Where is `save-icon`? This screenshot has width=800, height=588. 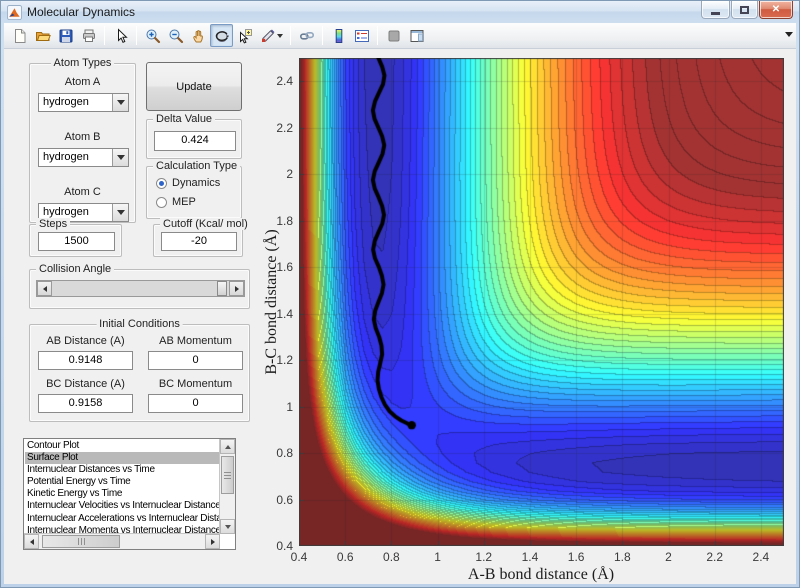 save-icon is located at coordinates (65, 35).